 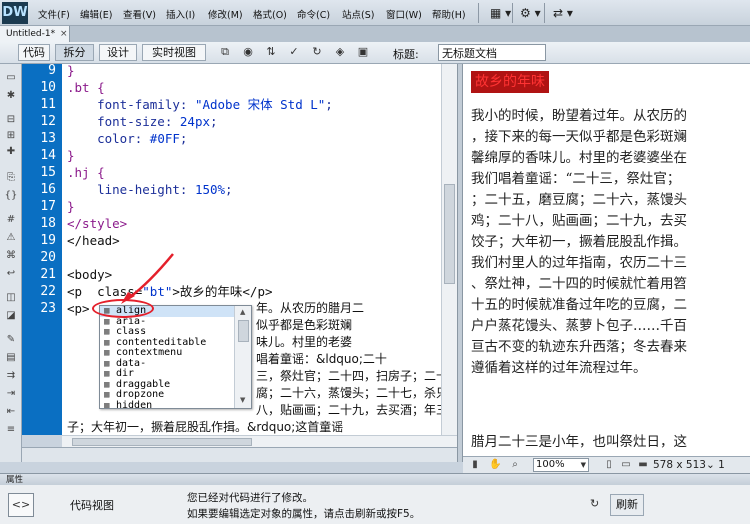 What do you see at coordinates (93, 240) in the screenshot?
I see `code-line: </head>` at bounding box center [93, 240].